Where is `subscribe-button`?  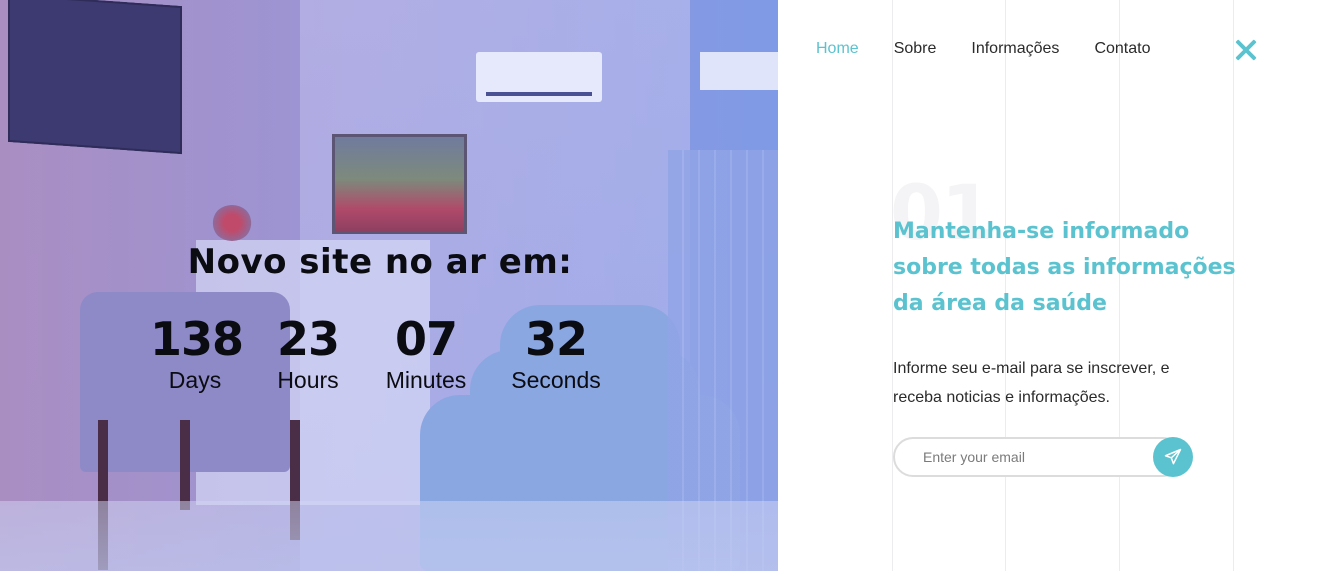 subscribe-button is located at coordinates (1173, 457).